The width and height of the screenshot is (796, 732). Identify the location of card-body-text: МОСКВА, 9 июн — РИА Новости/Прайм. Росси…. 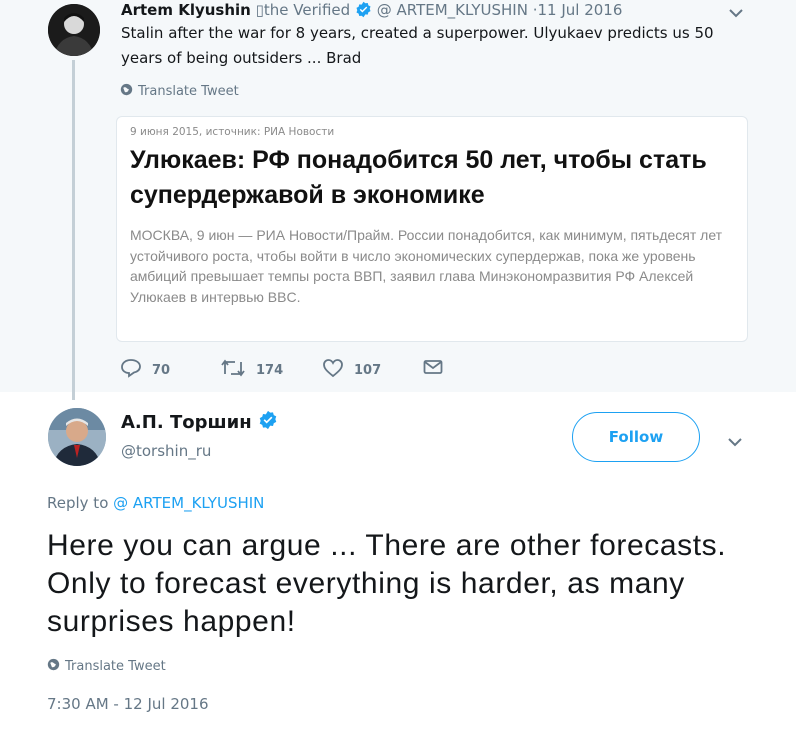
(426, 266).